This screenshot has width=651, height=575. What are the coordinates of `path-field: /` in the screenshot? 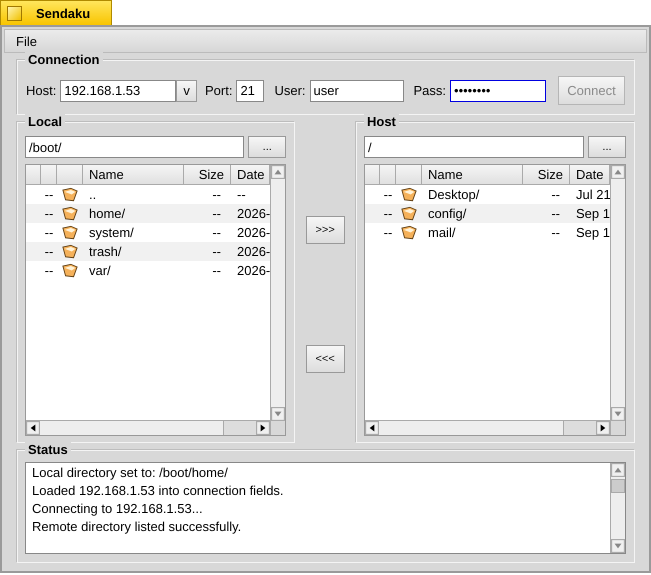 It's located at (474, 147).